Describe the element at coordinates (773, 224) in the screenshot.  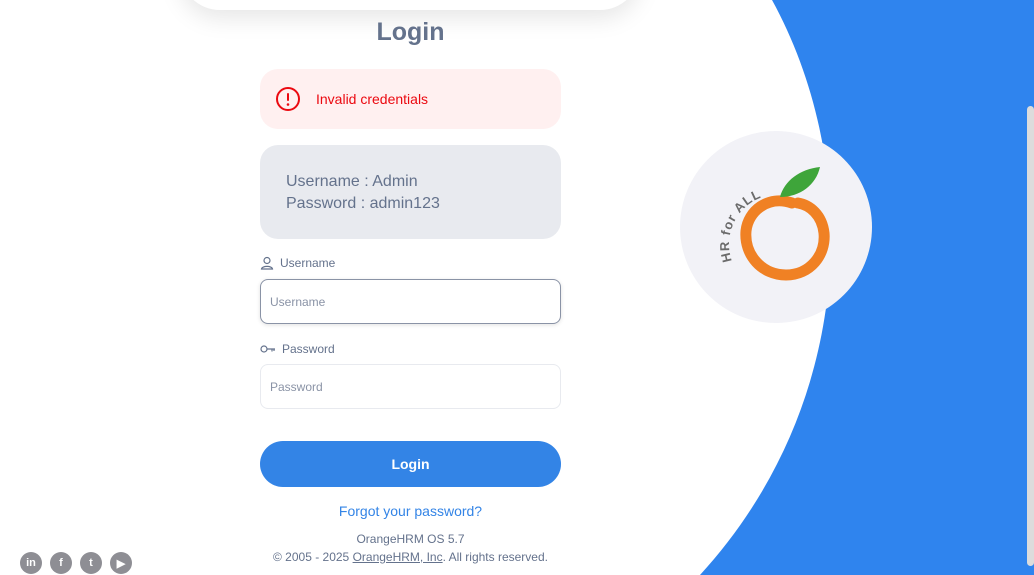
I see `orange-logo-icon: HR for ALL` at that location.